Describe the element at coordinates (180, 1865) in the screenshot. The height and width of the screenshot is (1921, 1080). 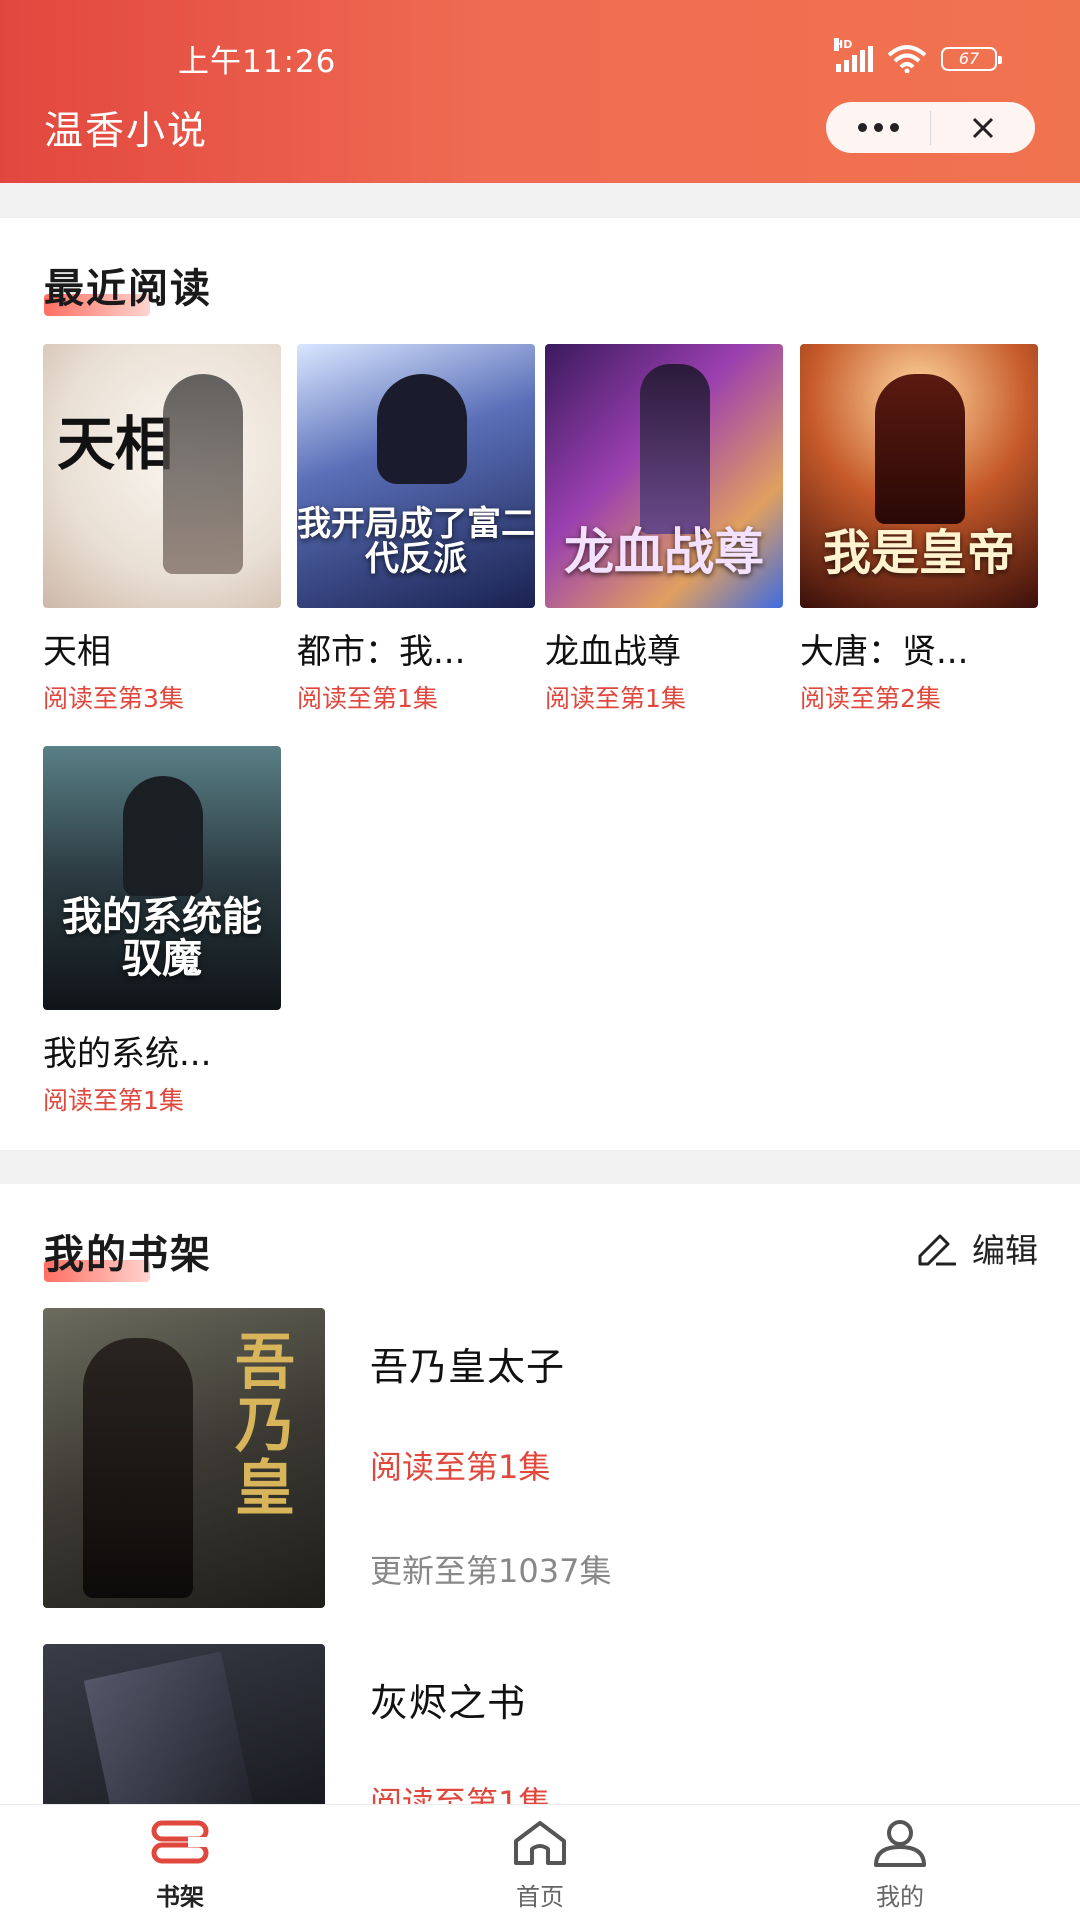
I see `tab-bookshelf: 书架` at that location.